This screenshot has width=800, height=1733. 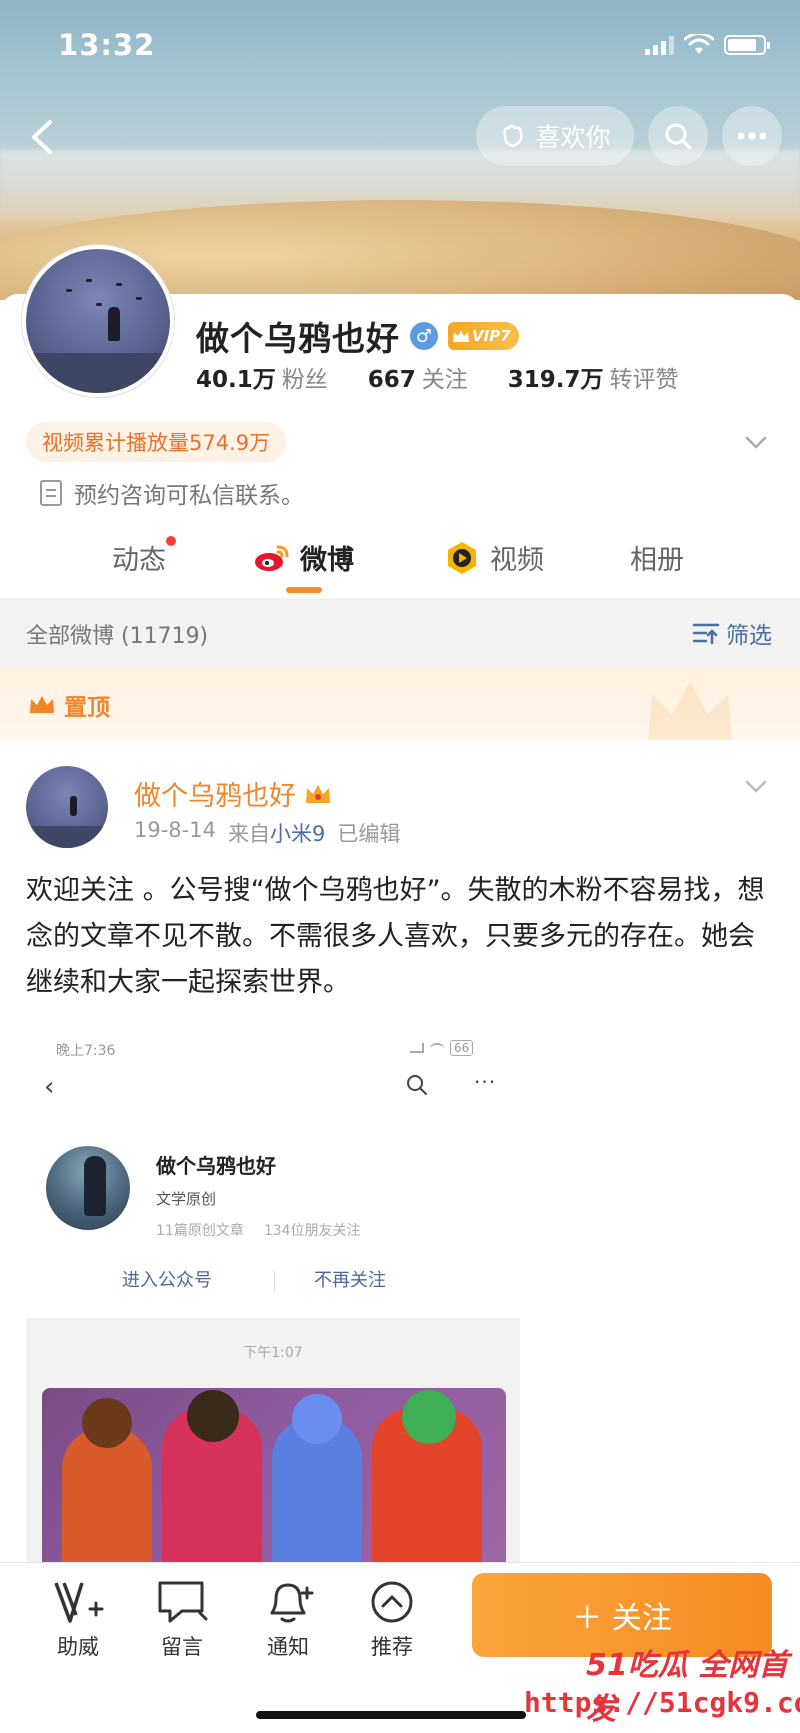 I want to click on profile-avatar, so click(x=98, y=321).